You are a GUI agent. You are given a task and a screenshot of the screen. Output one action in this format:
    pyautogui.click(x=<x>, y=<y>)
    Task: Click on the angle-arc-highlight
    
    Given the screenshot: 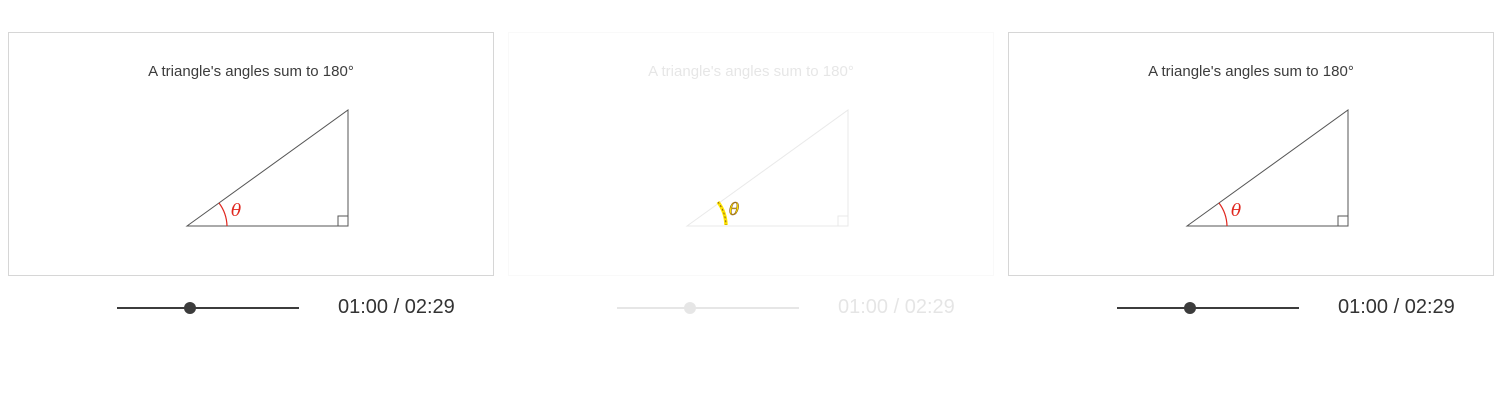 What is the action you would take?
    pyautogui.click(x=722, y=213)
    